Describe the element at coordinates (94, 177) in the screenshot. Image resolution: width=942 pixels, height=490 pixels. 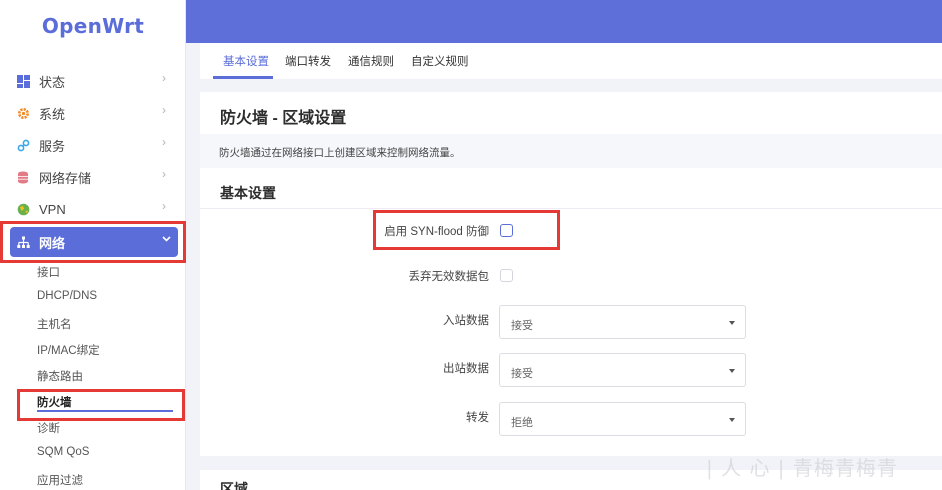
I see `sidebar-item-nas: 网络存储 ›` at that location.